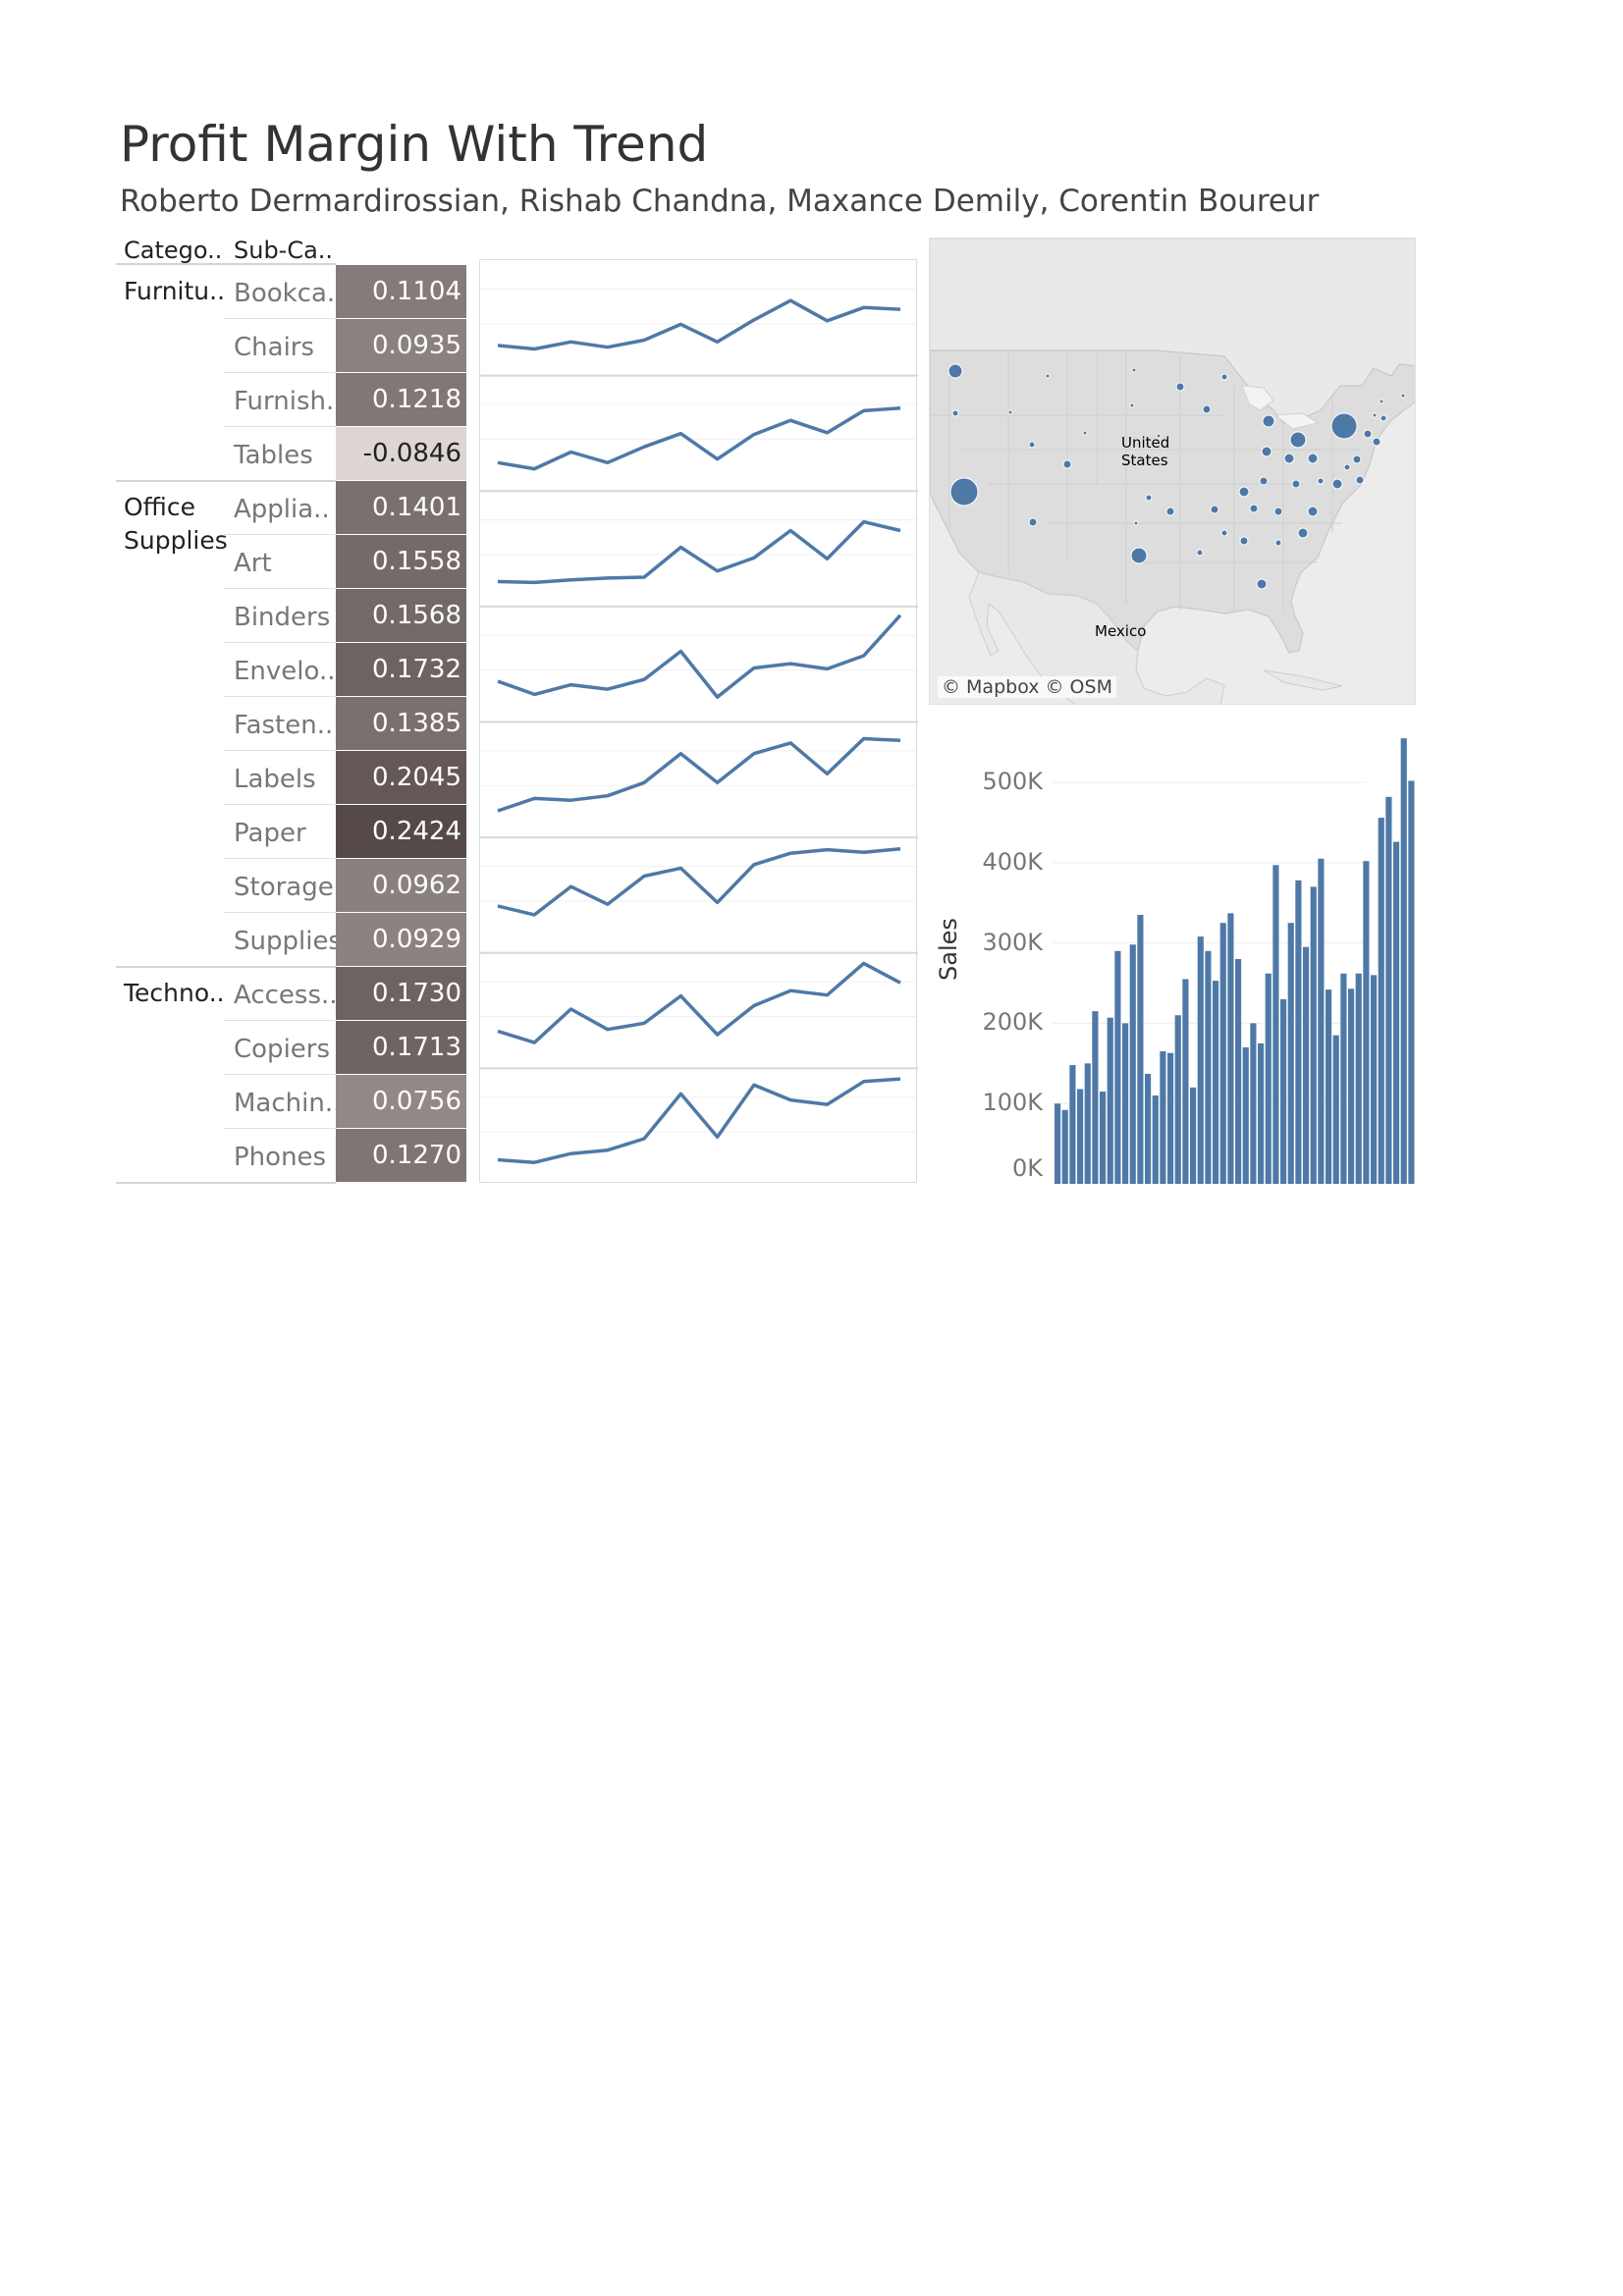  Describe the element at coordinates (401, 777) in the screenshot. I see `profit-margin-cell: 0.2045` at that location.